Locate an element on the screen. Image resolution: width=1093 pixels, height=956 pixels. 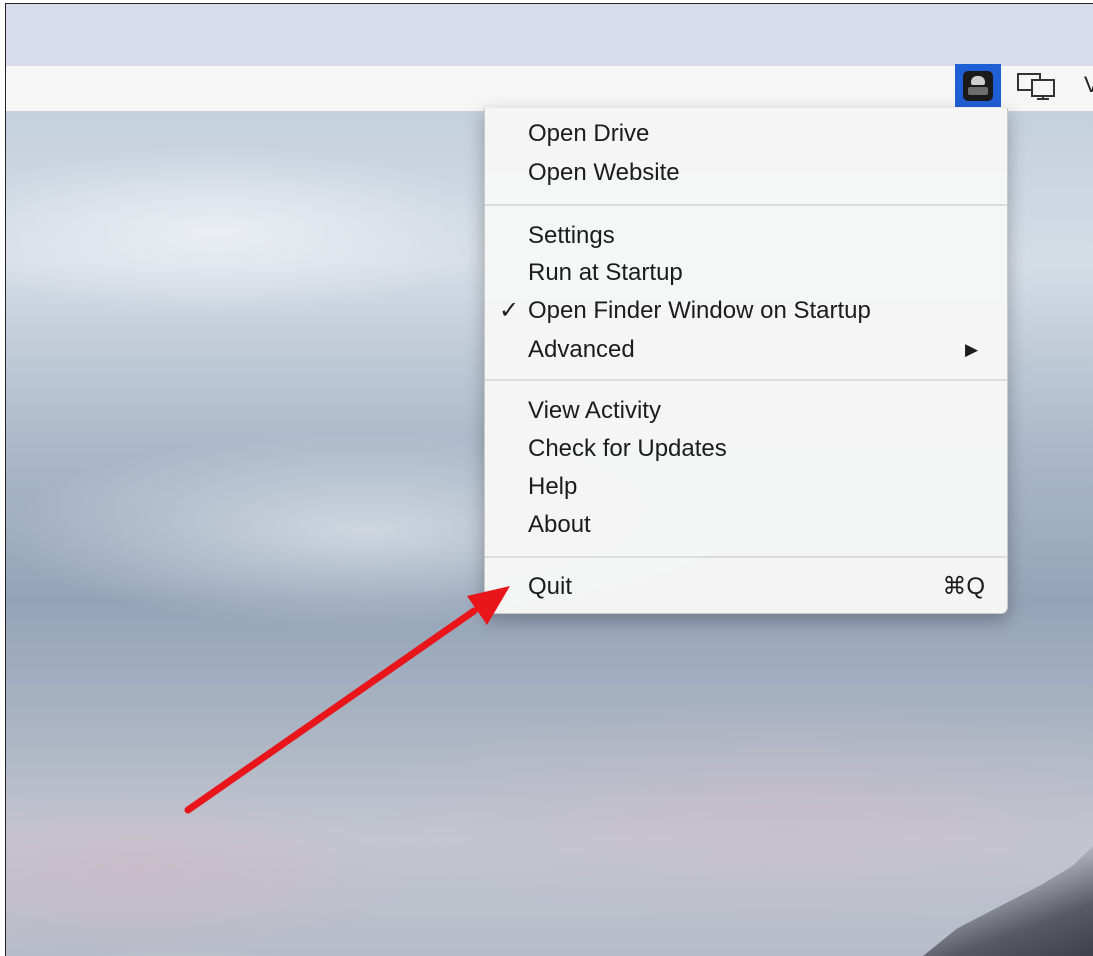
menu-item-about: About is located at coordinates (746, 525).